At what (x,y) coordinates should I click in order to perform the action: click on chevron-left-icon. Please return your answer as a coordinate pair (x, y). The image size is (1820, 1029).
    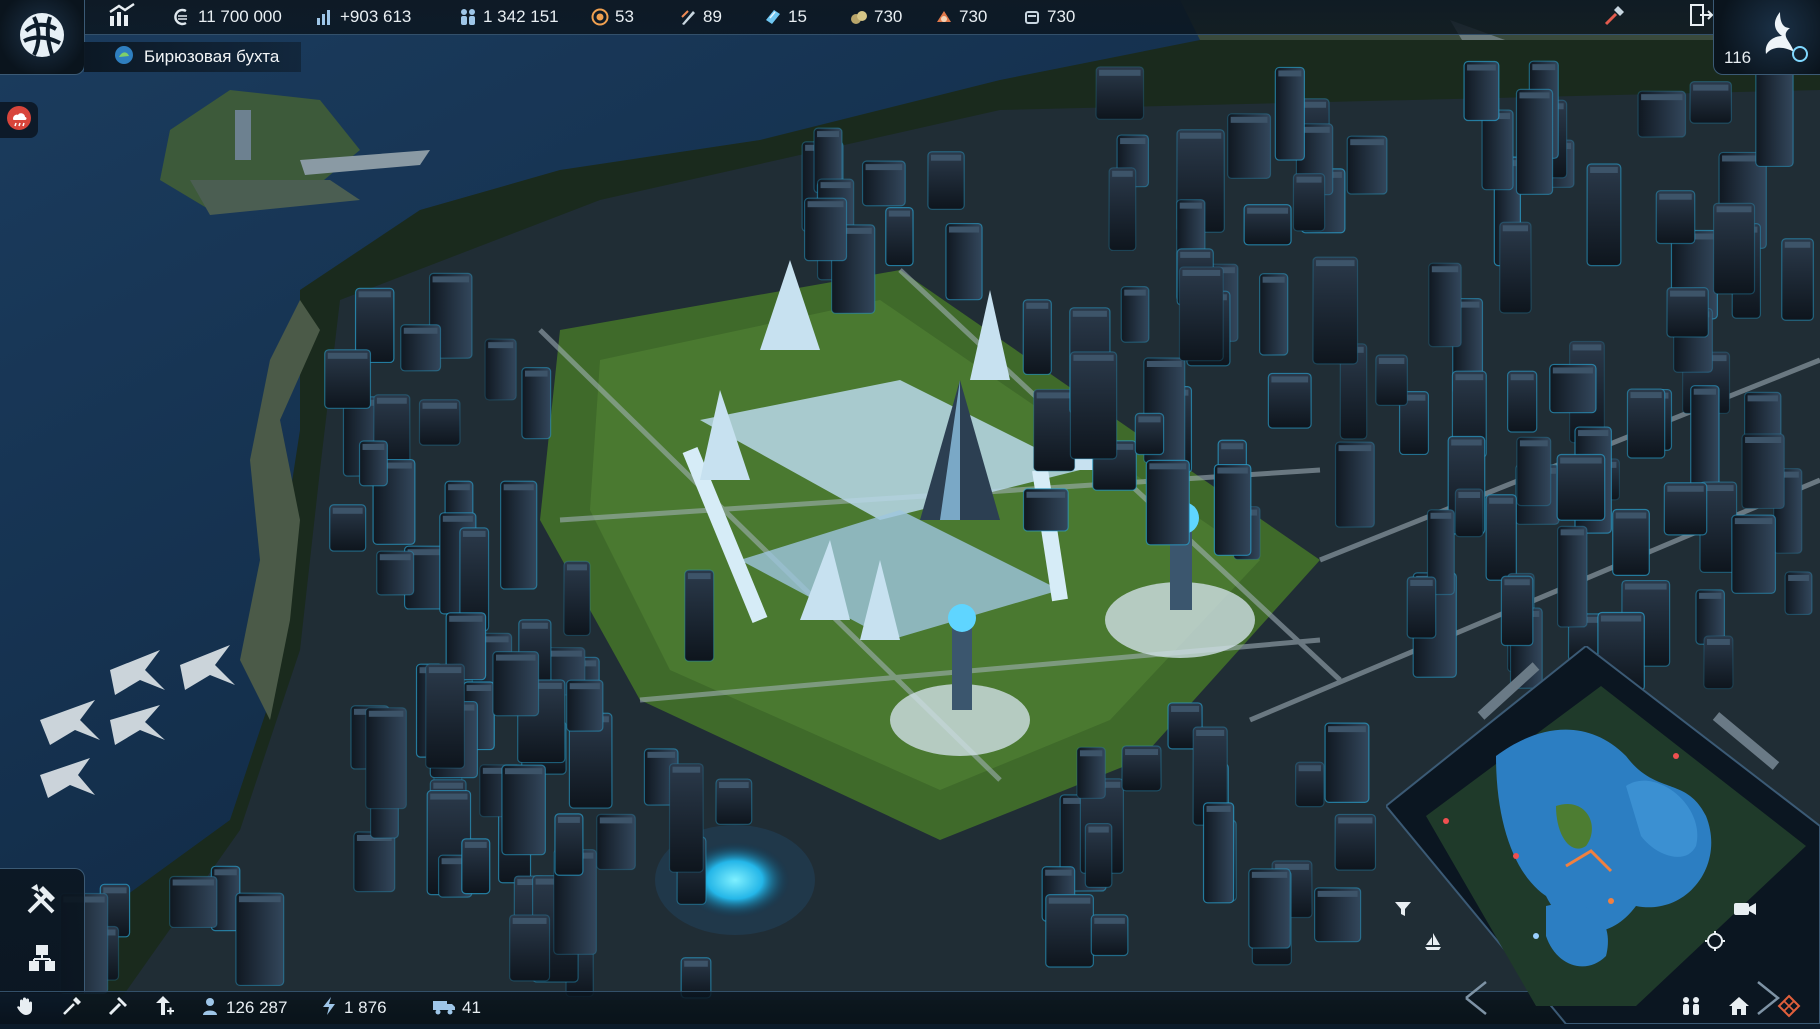
    Looking at the image, I should click on (1476, 998).